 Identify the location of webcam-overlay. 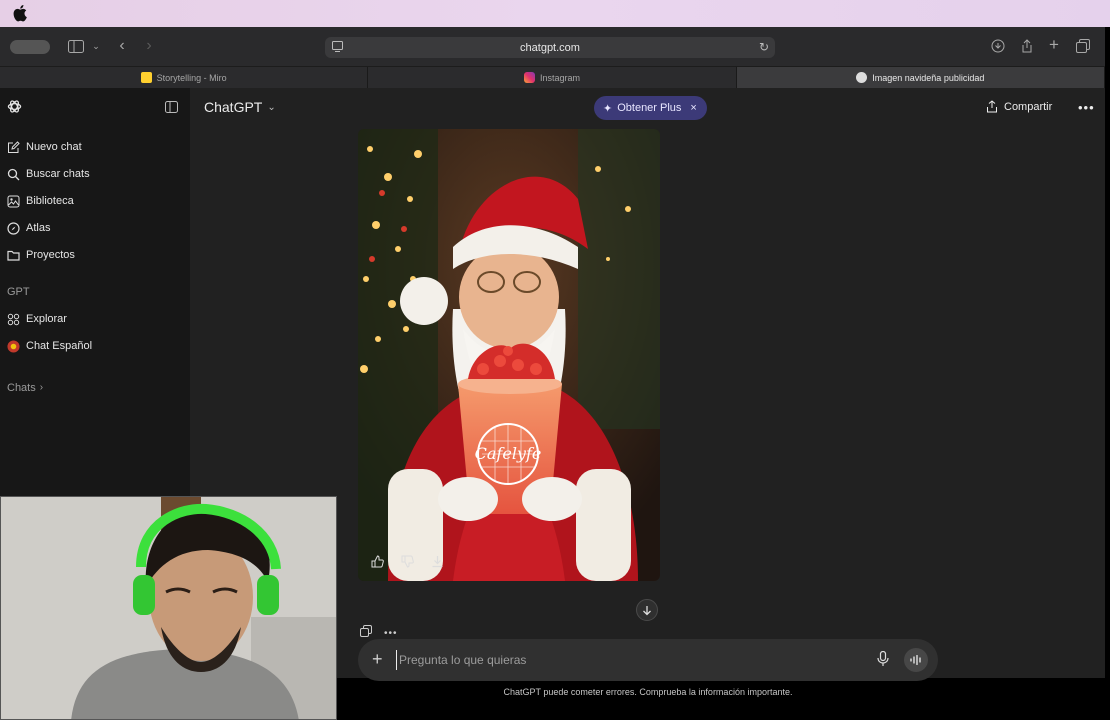
(168, 608).